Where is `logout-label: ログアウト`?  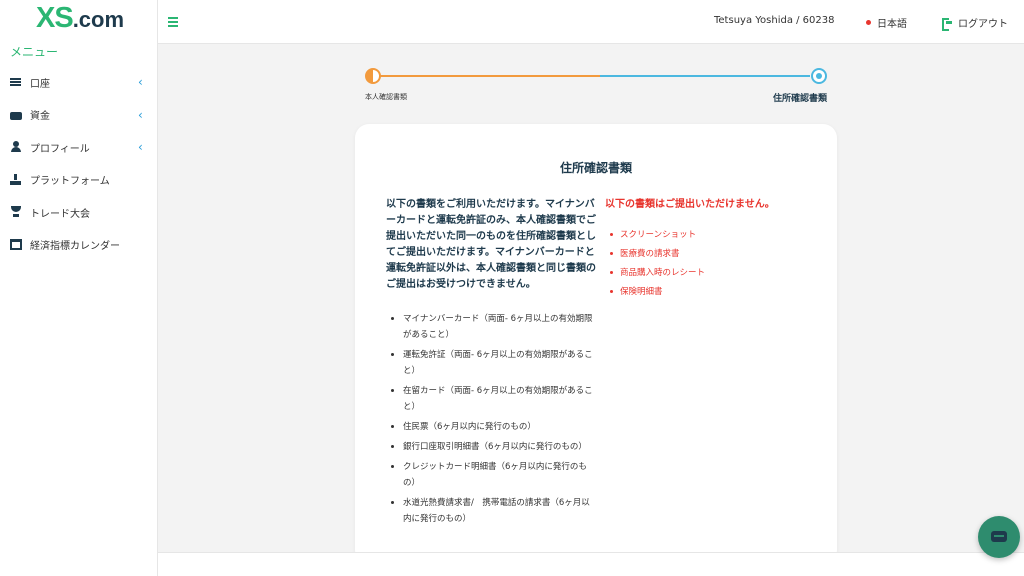
logout-label: ログアウト is located at coordinates (983, 24).